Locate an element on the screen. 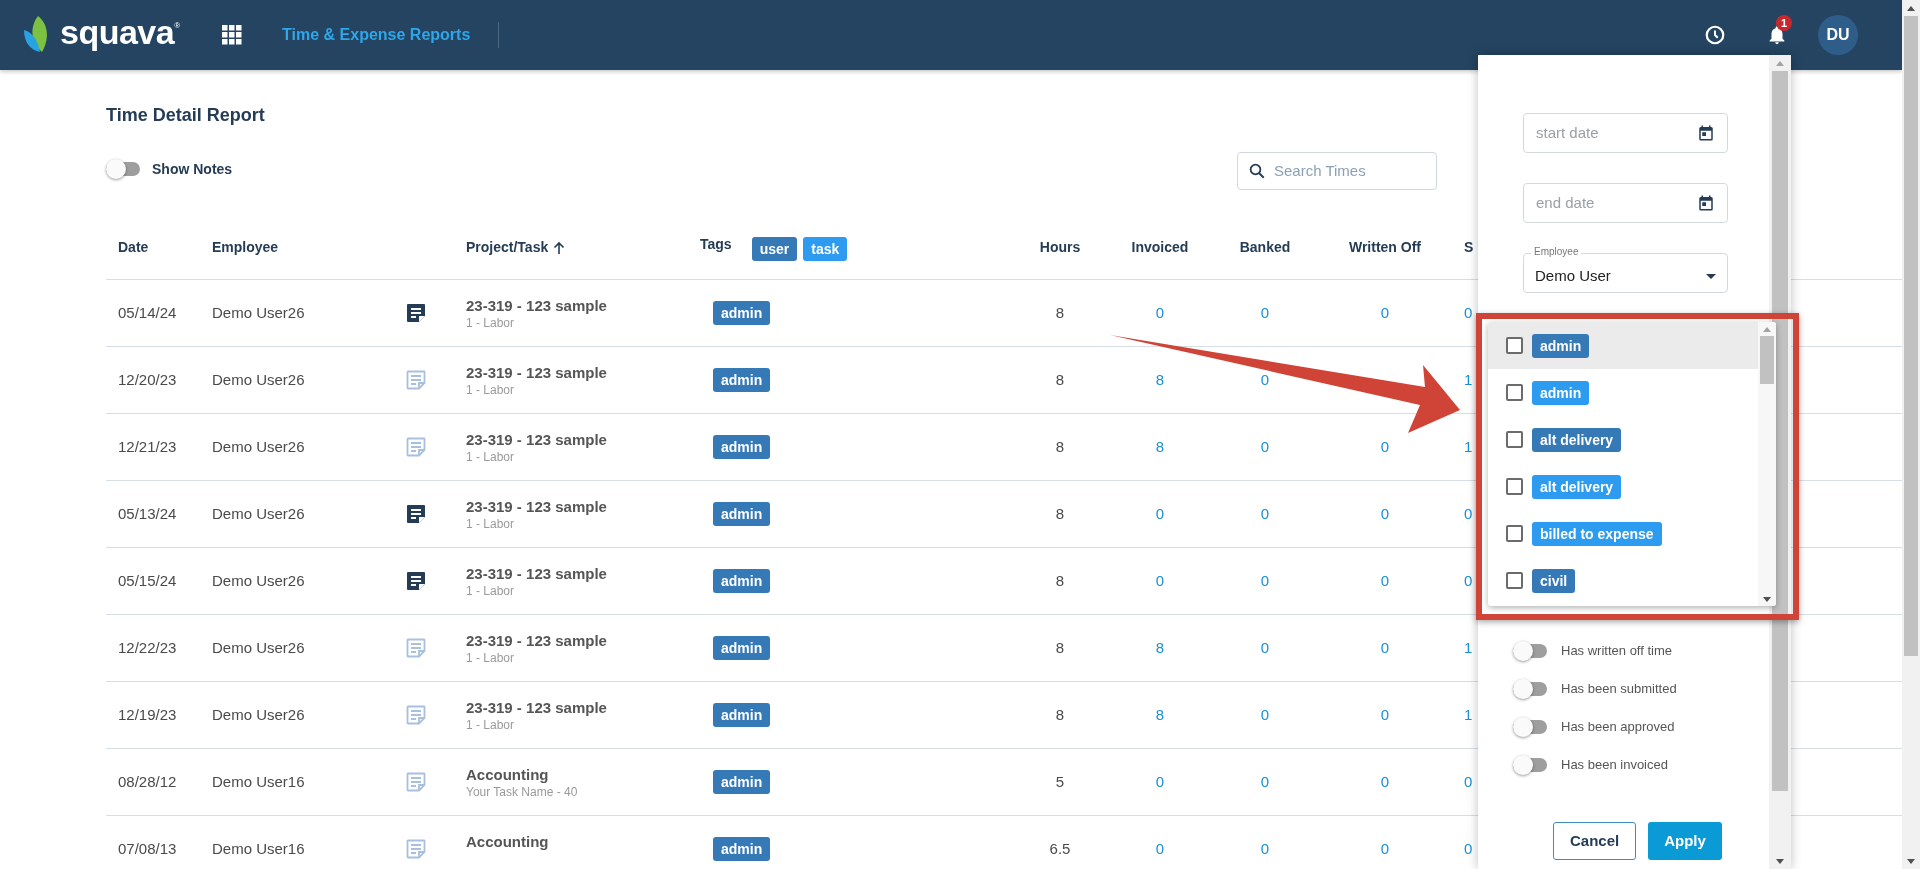 This screenshot has width=1920, height=869. app-title-link: Time & Expense Reports is located at coordinates (376, 35).